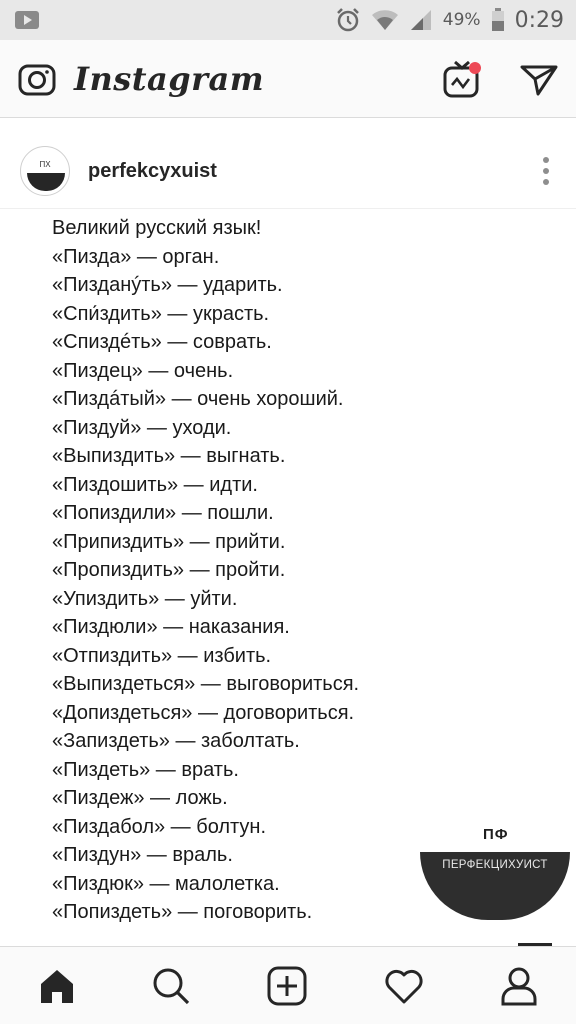 The height and width of the screenshot is (1024, 576). Describe the element at coordinates (169, 456) in the screenshot. I see `post-text-line: «Выпиздить» — выгнать.` at that location.